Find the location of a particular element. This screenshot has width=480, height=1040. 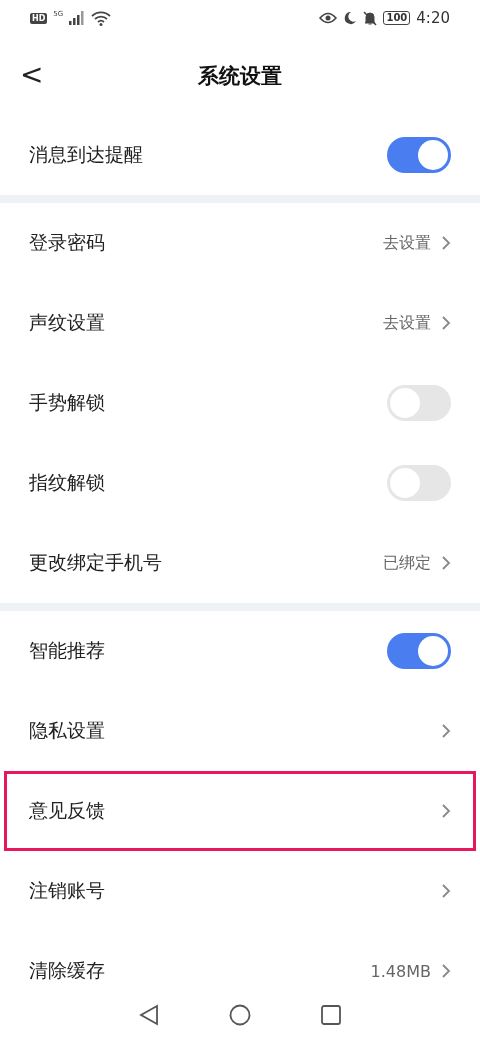

settings-row: 清除缓存 1.48MB is located at coordinates (240, 971).